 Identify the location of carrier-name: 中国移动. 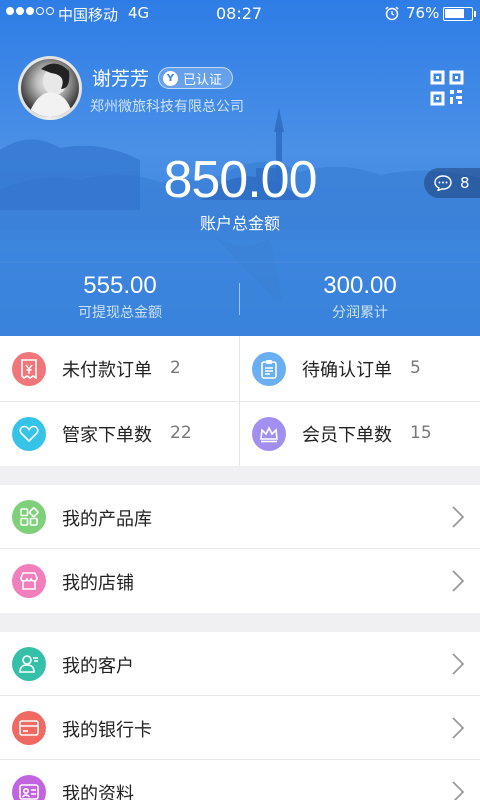
(88, 15).